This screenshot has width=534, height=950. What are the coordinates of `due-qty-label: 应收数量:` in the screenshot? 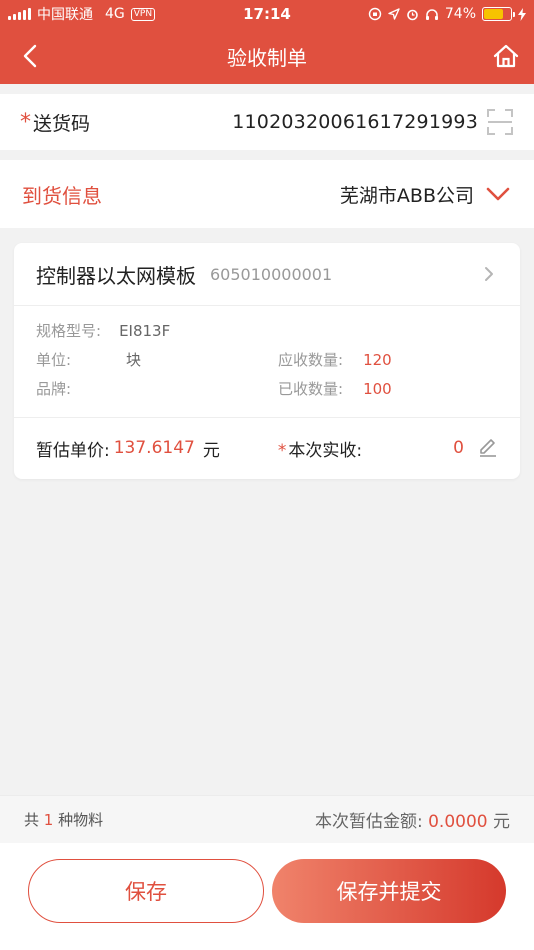 It's located at (311, 360).